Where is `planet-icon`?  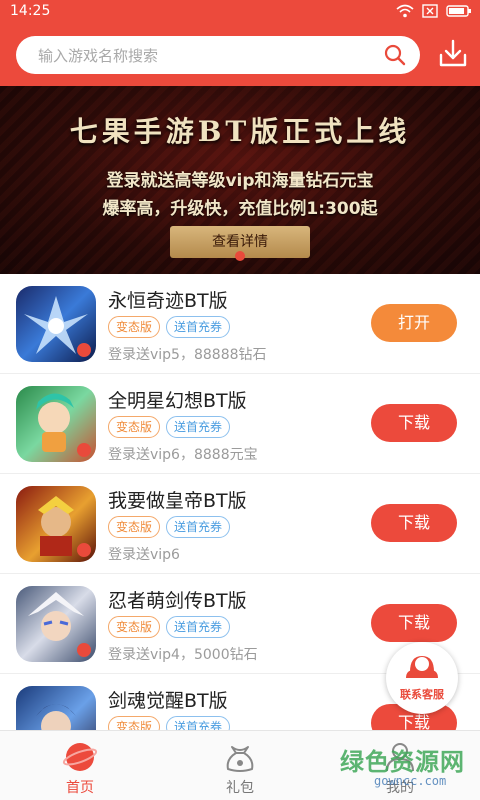 planet-icon is located at coordinates (80, 757).